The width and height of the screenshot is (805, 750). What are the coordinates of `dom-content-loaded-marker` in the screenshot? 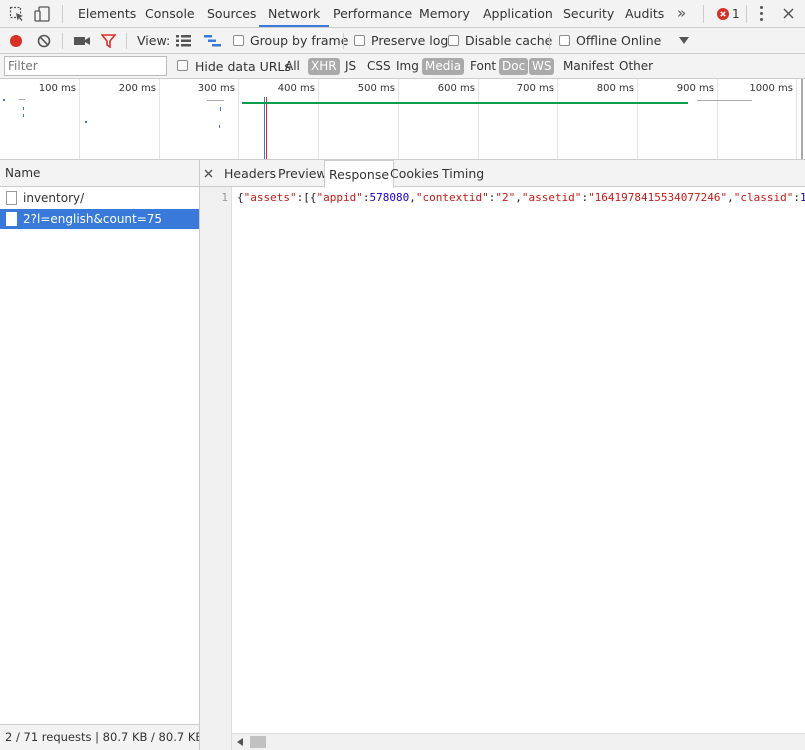 It's located at (264, 128).